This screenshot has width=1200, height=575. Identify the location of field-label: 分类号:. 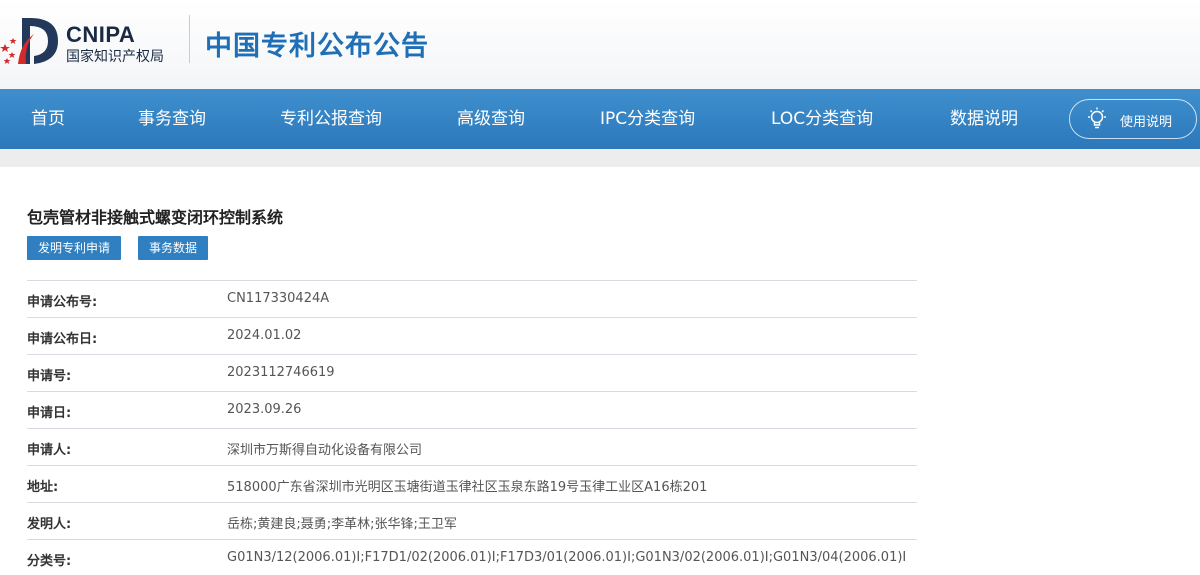
(49, 561).